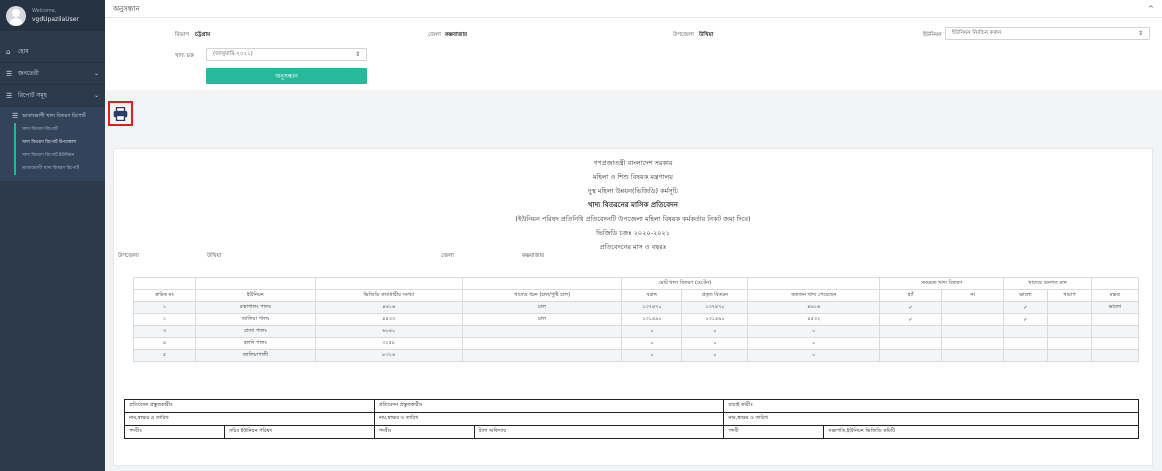 The image size is (1162, 471). Describe the element at coordinates (632, 177) in the screenshot. I see `report-line: মহিলা ও শিশু বিষয়ক মন্ত্রণালয়` at that location.